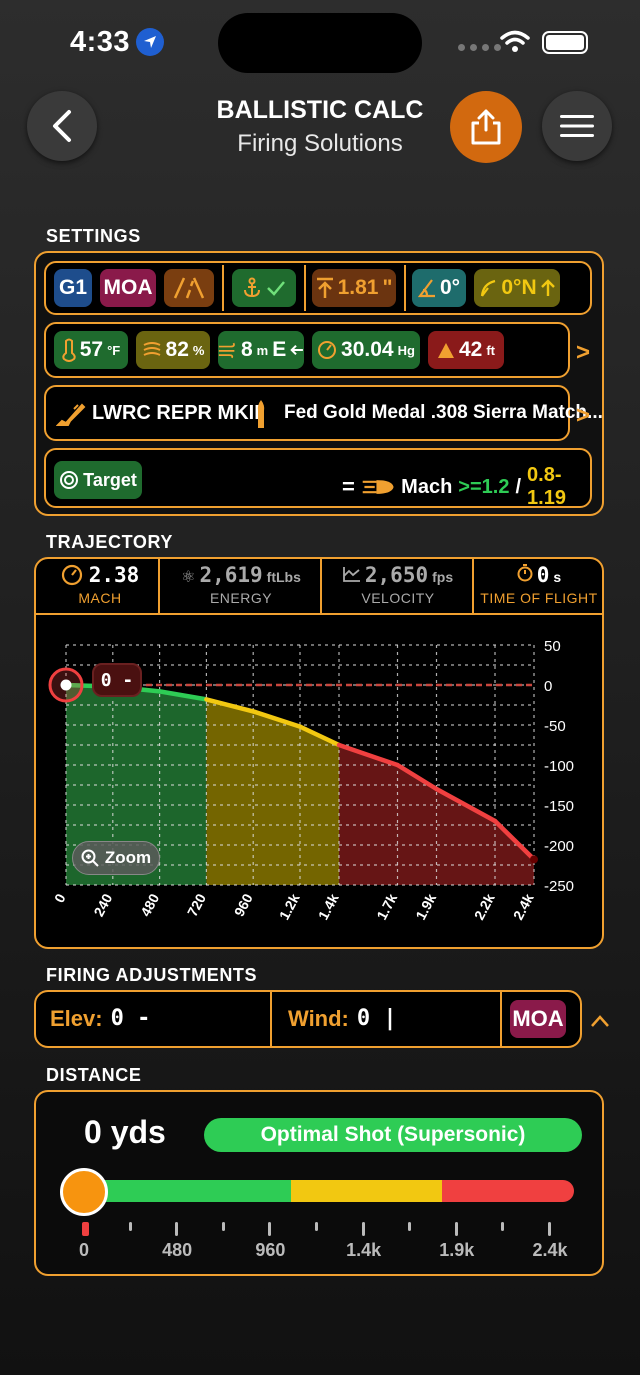 The height and width of the screenshot is (1375, 640). Describe the element at coordinates (94, 1075) in the screenshot. I see `distance-label: DISTANCE` at that location.